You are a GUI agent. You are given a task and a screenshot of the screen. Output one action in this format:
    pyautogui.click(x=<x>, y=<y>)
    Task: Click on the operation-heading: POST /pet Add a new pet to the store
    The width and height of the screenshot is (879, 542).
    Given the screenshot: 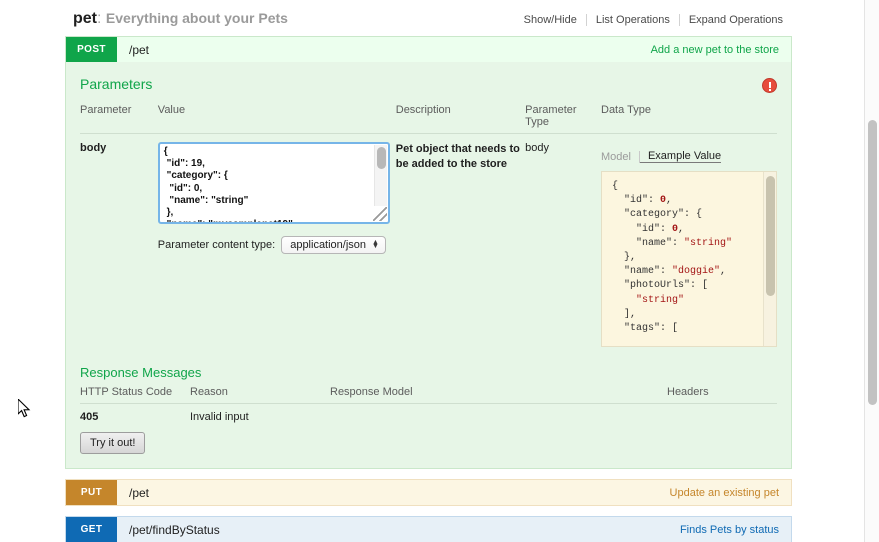 What is the action you would take?
    pyautogui.click(x=428, y=49)
    